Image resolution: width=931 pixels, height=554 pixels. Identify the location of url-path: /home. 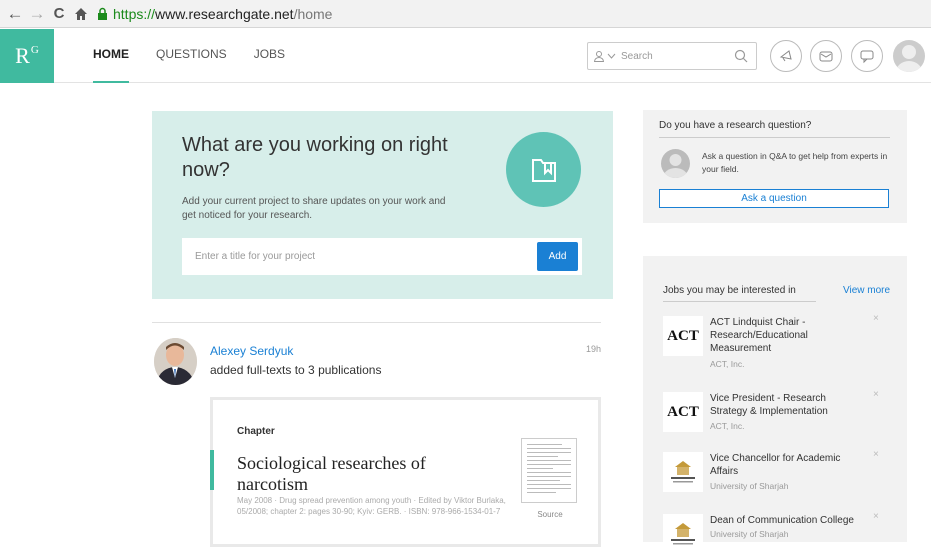
(313, 13).